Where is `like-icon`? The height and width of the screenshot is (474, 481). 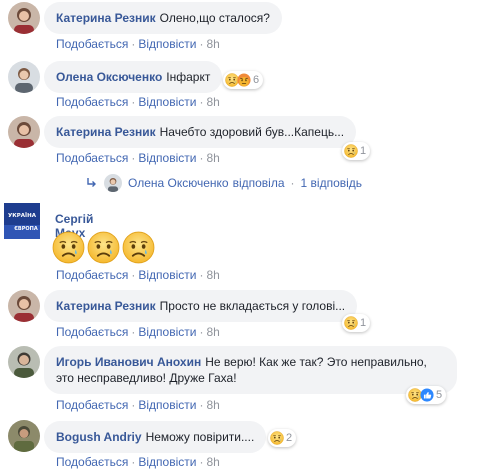 like-icon is located at coordinates (427, 395).